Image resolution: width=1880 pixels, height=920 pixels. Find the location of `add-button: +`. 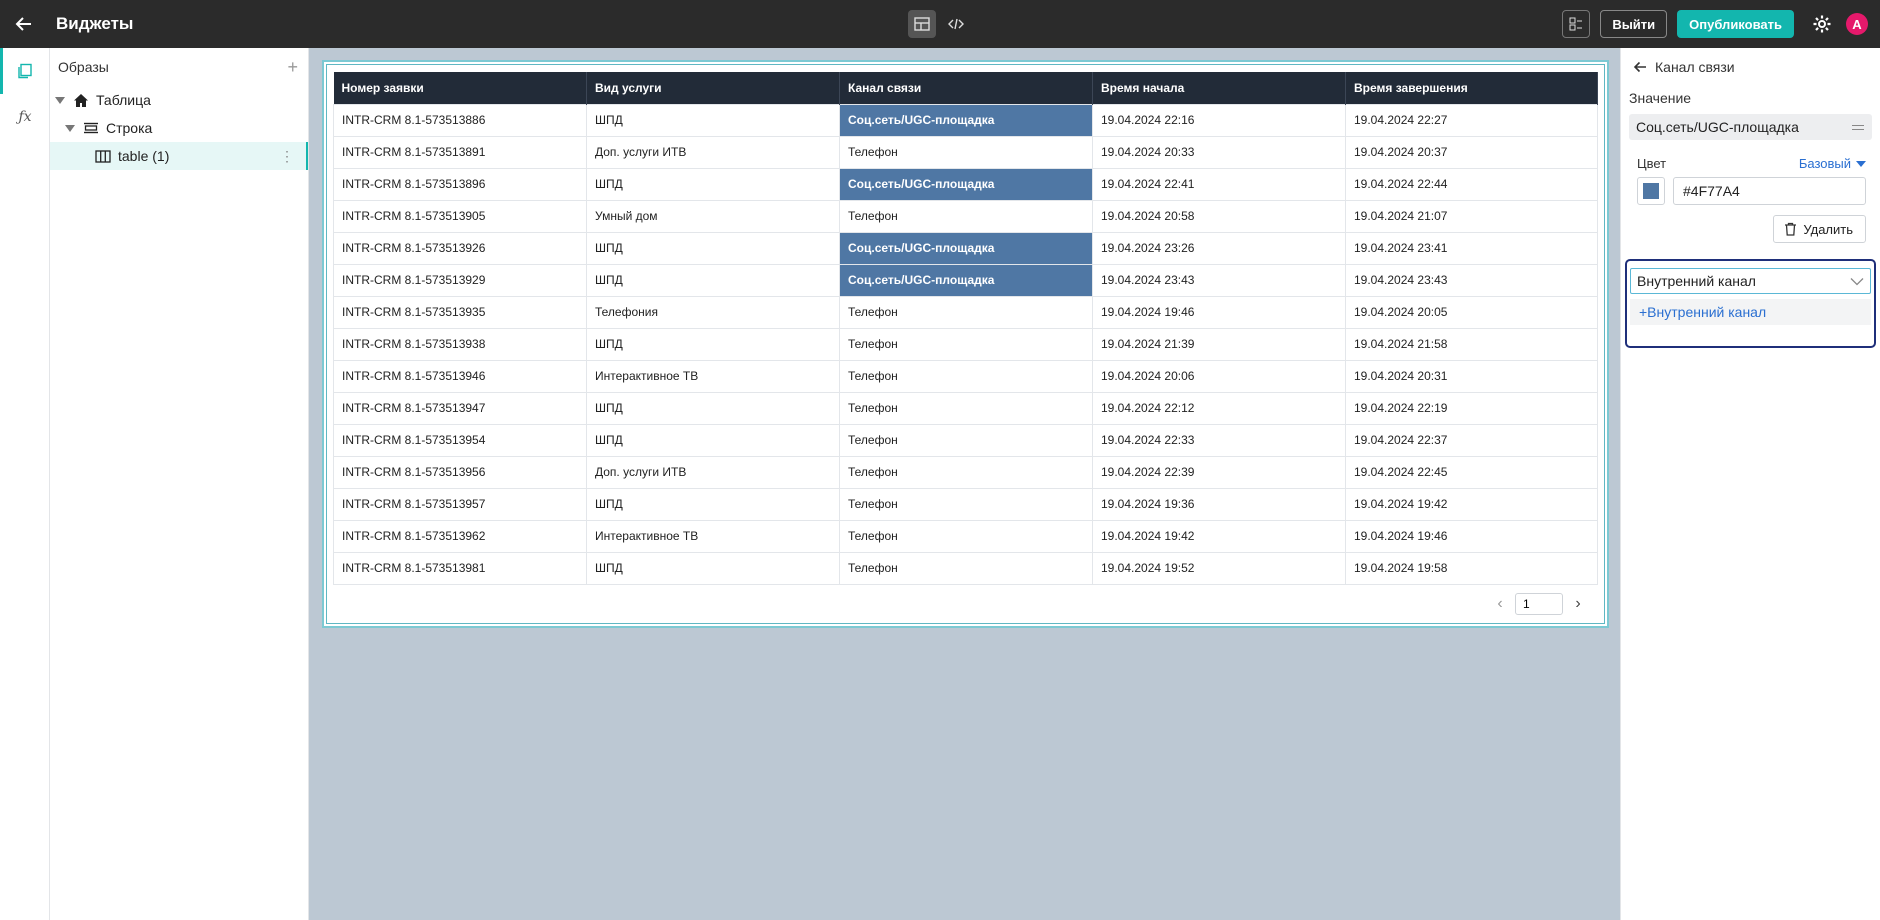

add-button: + is located at coordinates (292, 67).